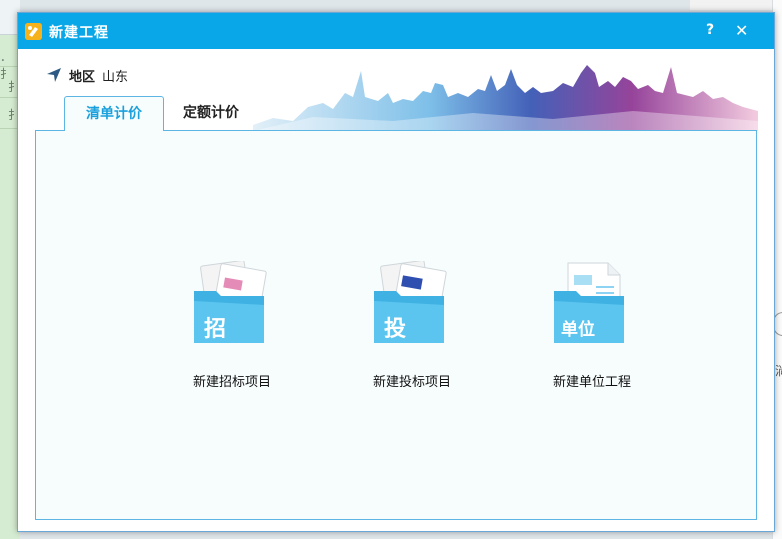  Describe the element at coordinates (82, 77) in the screenshot. I see `region-label: 地区` at that location.